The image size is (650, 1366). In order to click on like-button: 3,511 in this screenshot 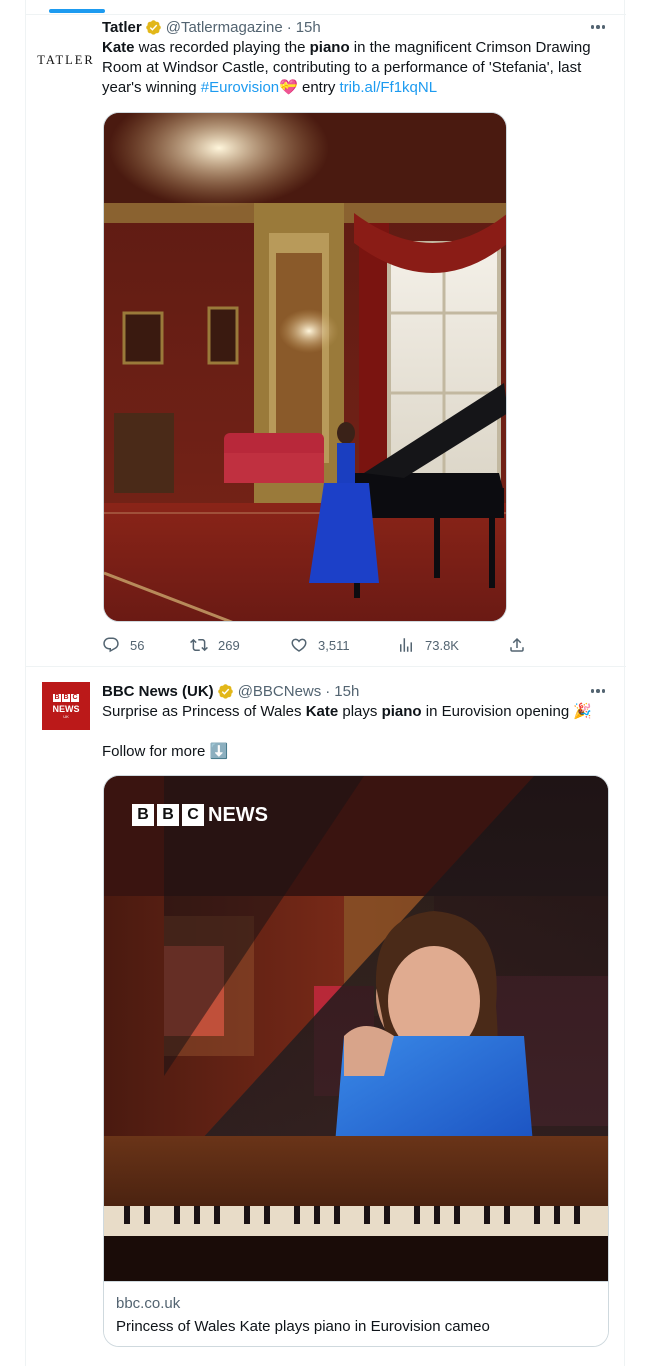, I will do `click(320, 645)`.